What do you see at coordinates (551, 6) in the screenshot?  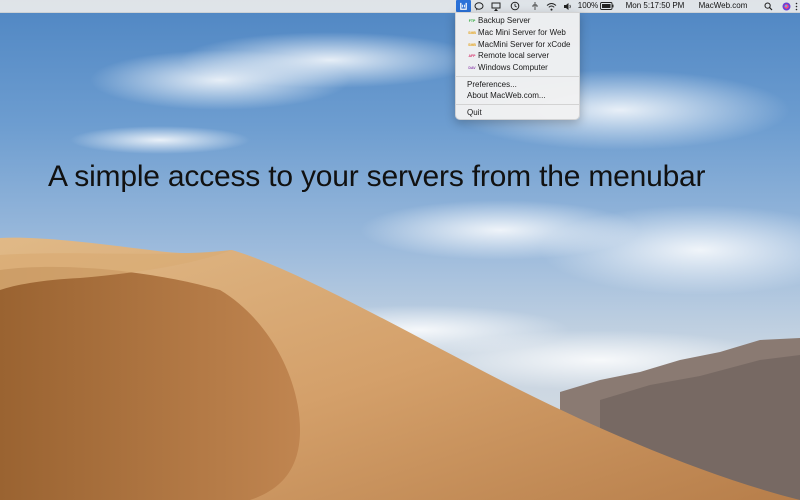 I see `wifi-icon` at bounding box center [551, 6].